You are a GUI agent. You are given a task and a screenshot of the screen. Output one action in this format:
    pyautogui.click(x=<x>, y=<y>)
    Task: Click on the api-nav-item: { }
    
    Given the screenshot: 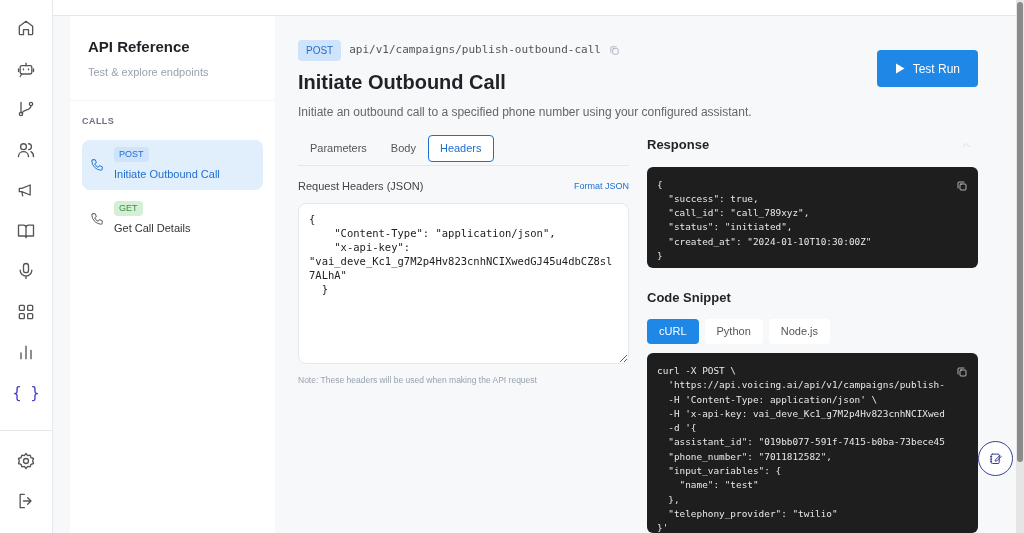 What is the action you would take?
    pyautogui.click(x=26, y=392)
    